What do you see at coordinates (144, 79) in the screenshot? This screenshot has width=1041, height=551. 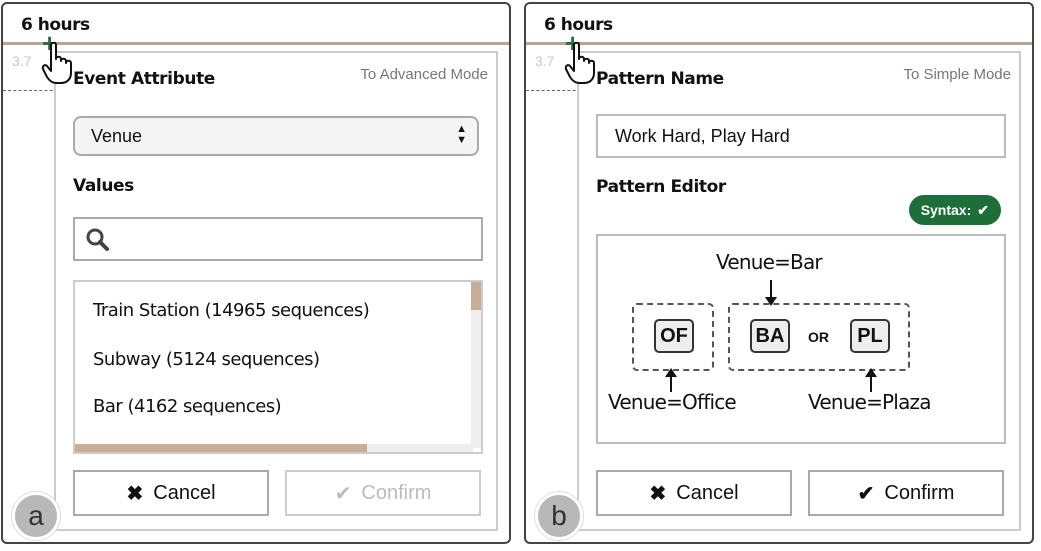 I see `event-attribute-heading: Event Attribute` at bounding box center [144, 79].